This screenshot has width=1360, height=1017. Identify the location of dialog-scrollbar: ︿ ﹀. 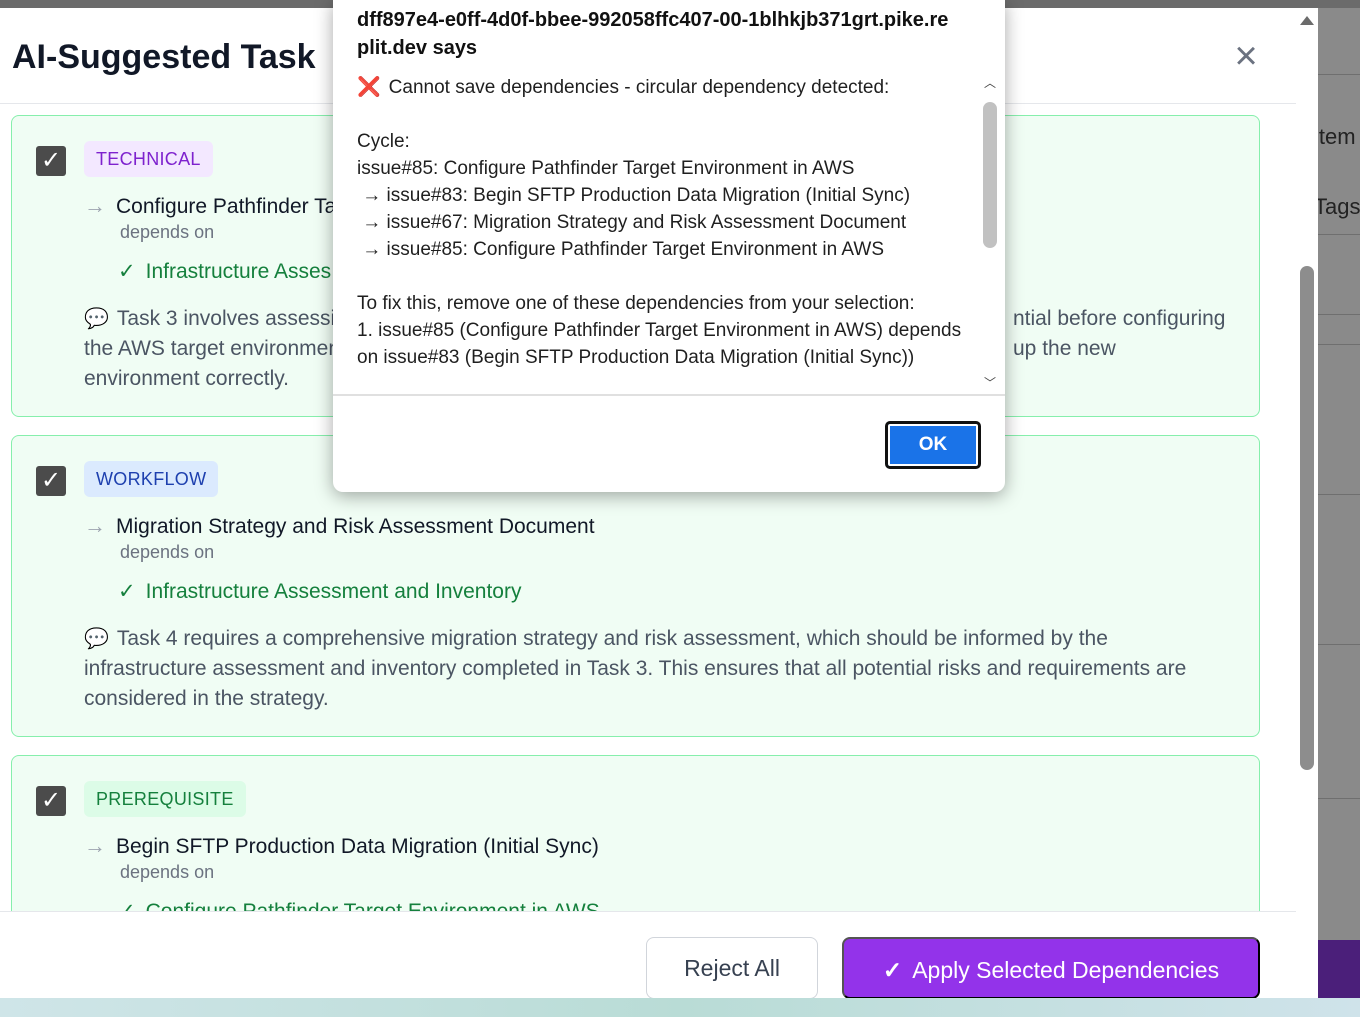
(989, 234).